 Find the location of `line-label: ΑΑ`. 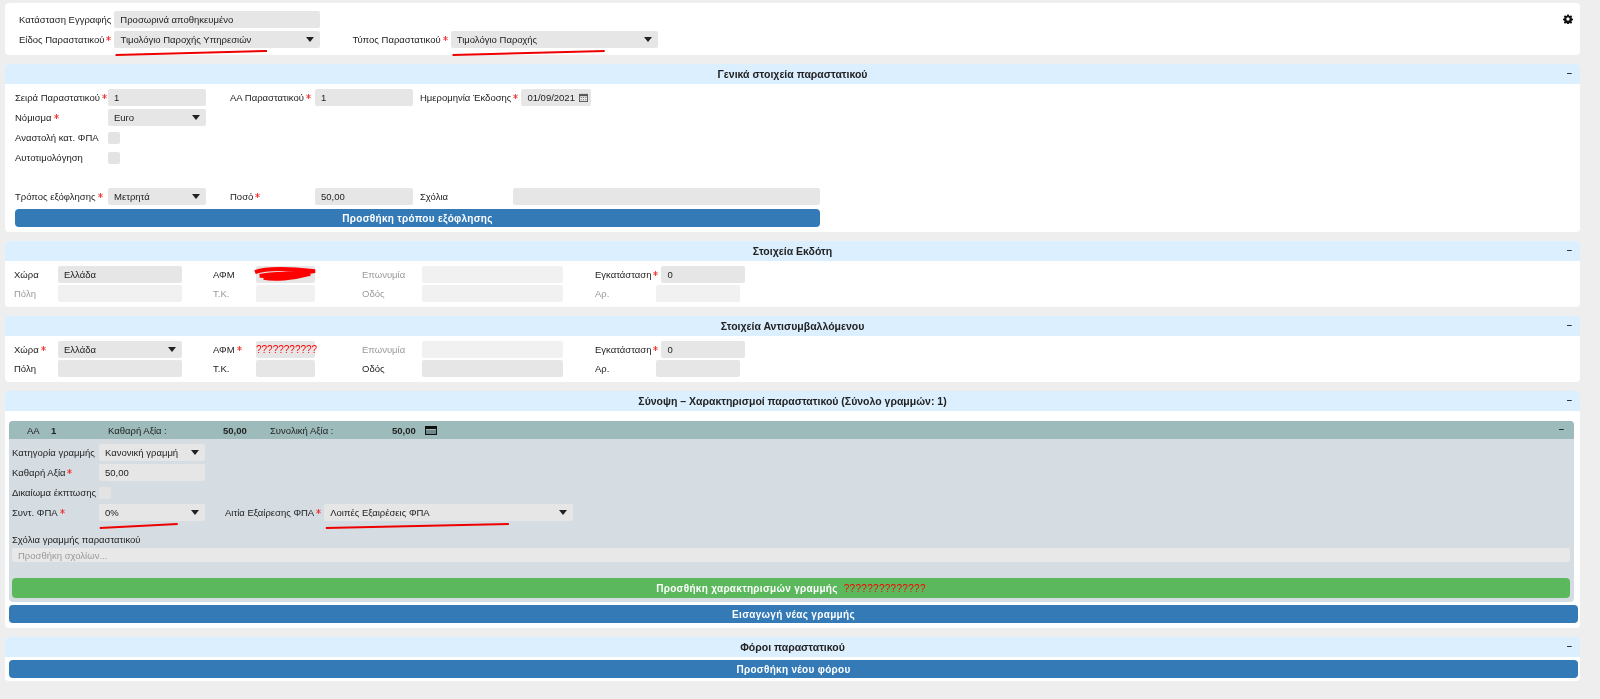

line-label: ΑΑ is located at coordinates (34, 430).